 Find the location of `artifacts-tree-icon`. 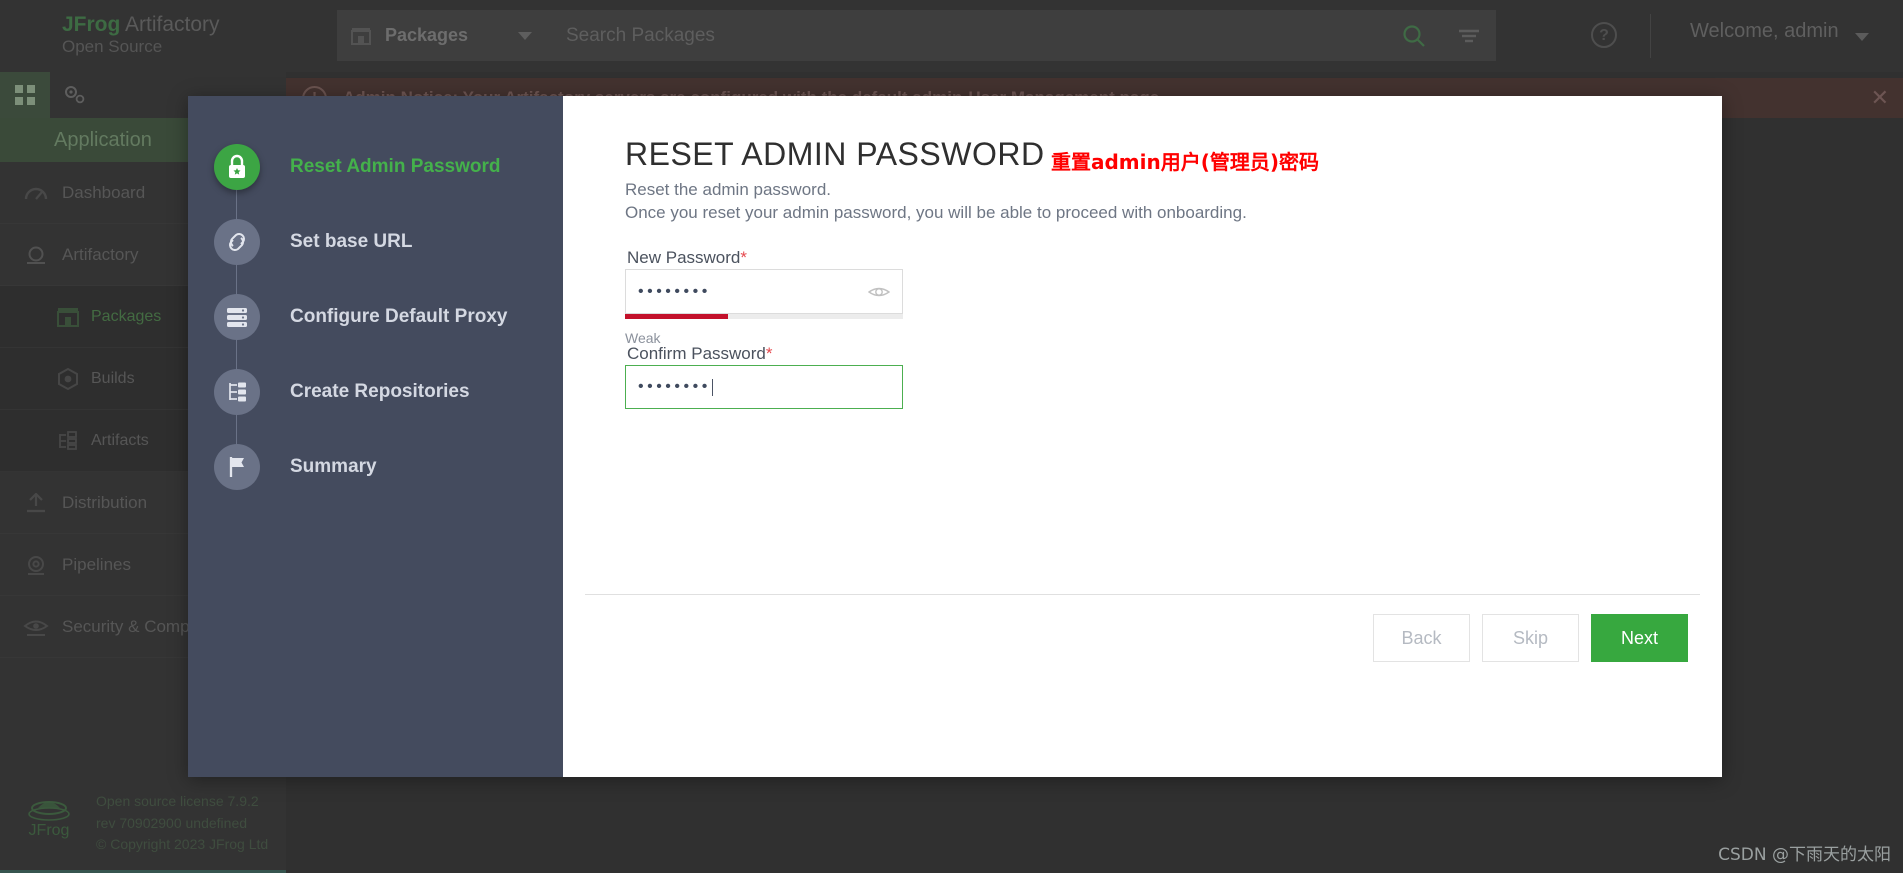

artifacts-tree-icon is located at coordinates (68, 440).